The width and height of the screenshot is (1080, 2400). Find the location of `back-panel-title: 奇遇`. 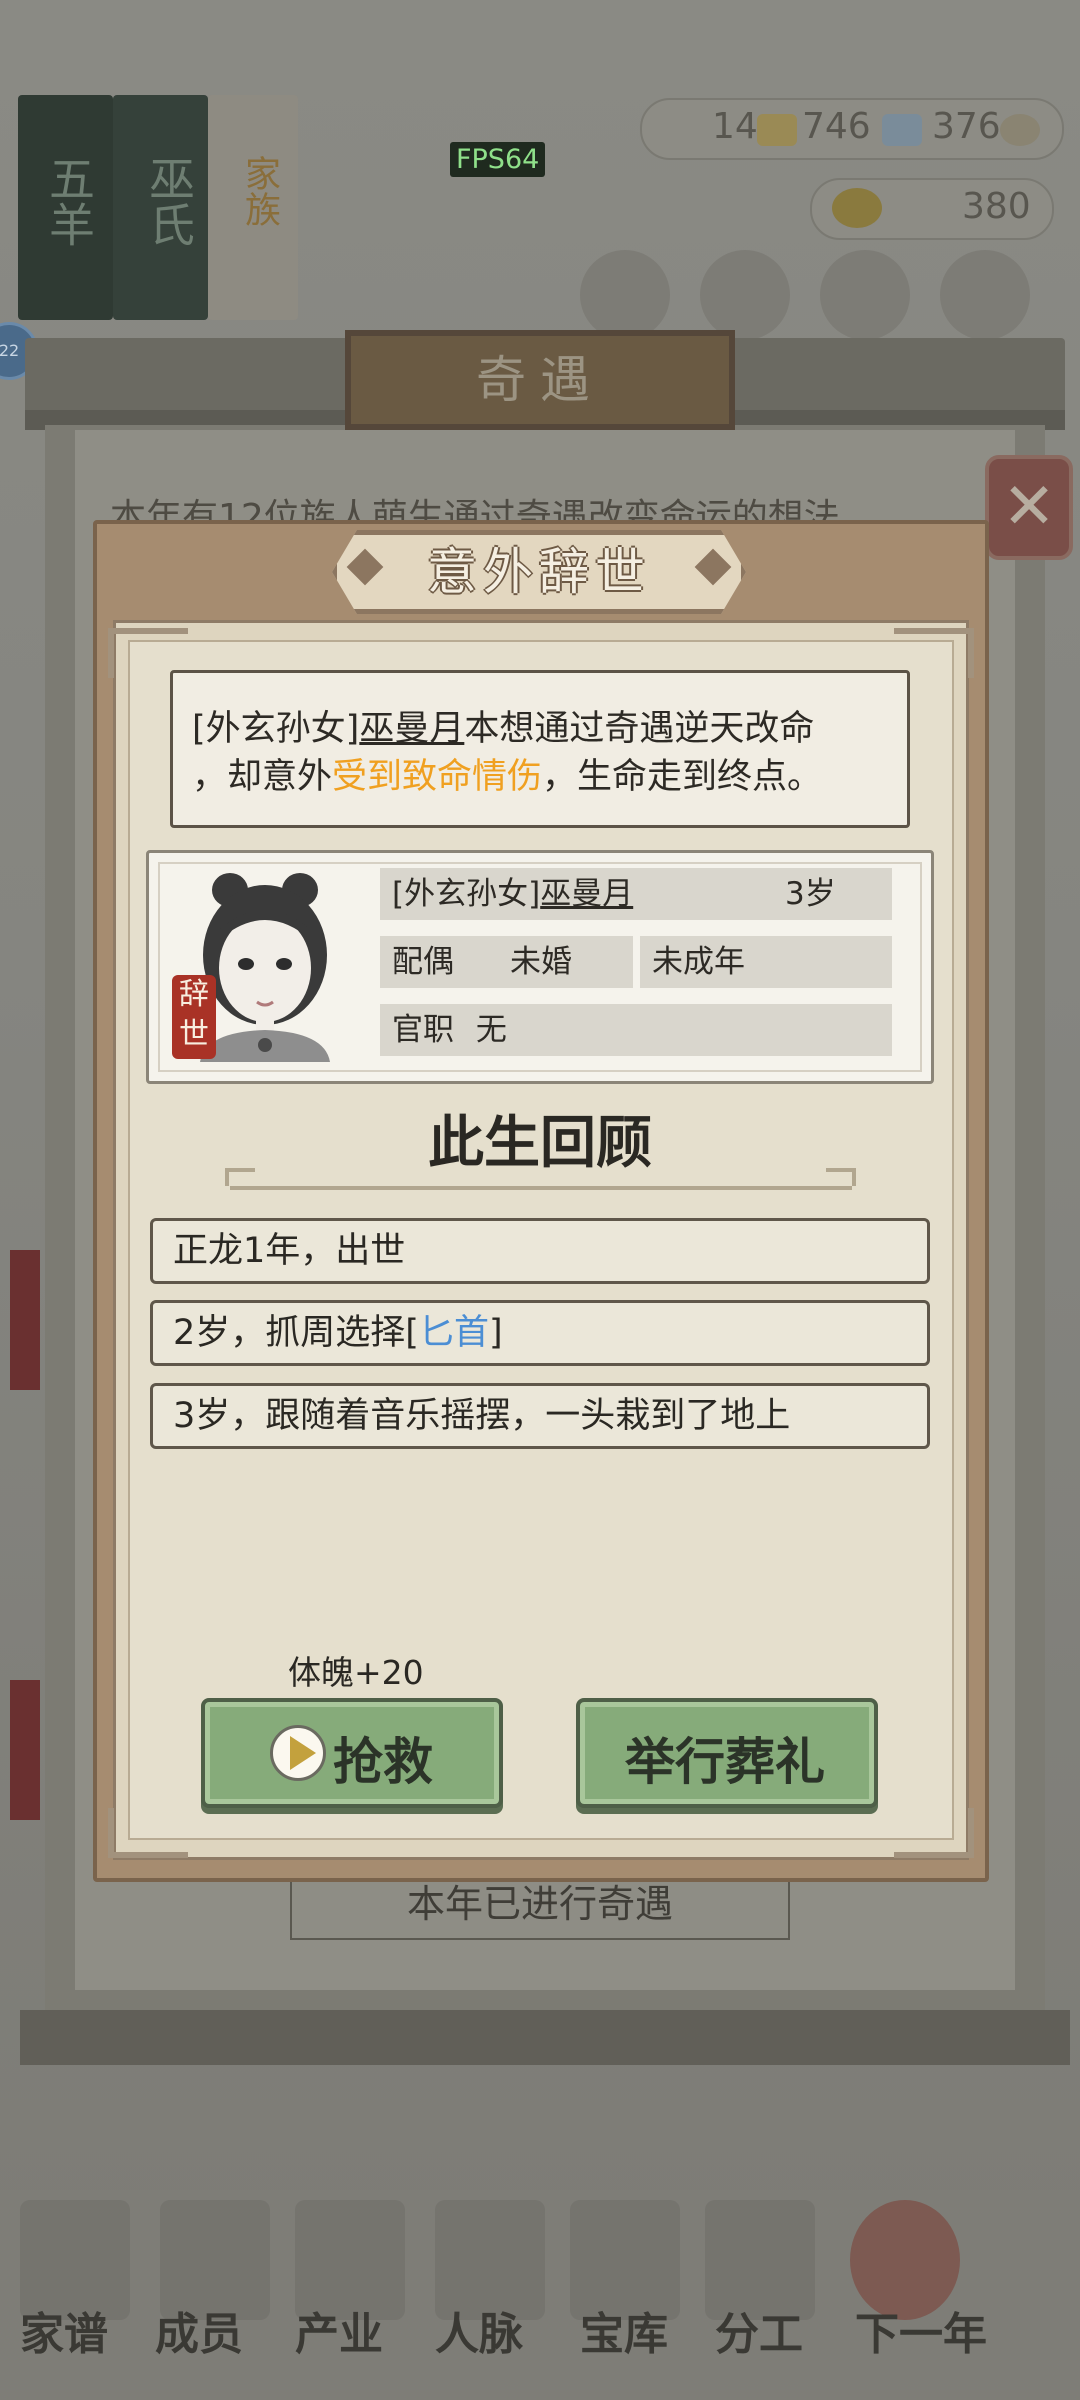

back-panel-title: 奇遇 is located at coordinates (540, 380).